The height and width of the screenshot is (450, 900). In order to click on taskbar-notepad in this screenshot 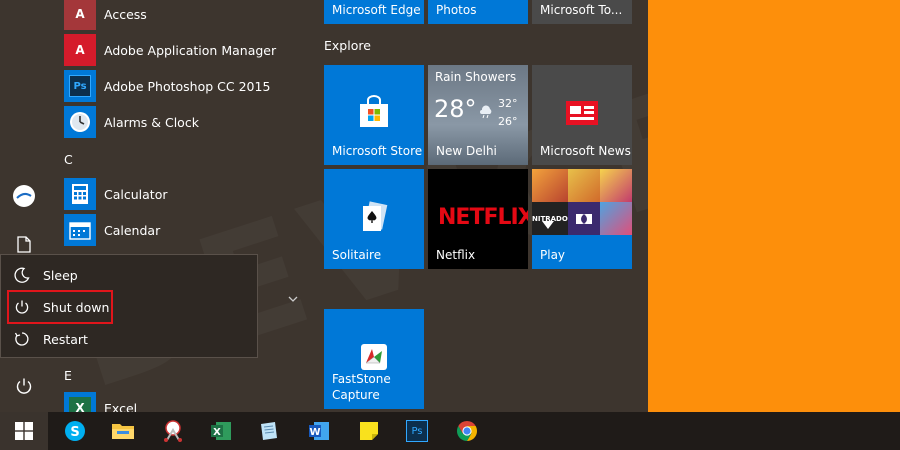, I will do `click(269, 431)`.